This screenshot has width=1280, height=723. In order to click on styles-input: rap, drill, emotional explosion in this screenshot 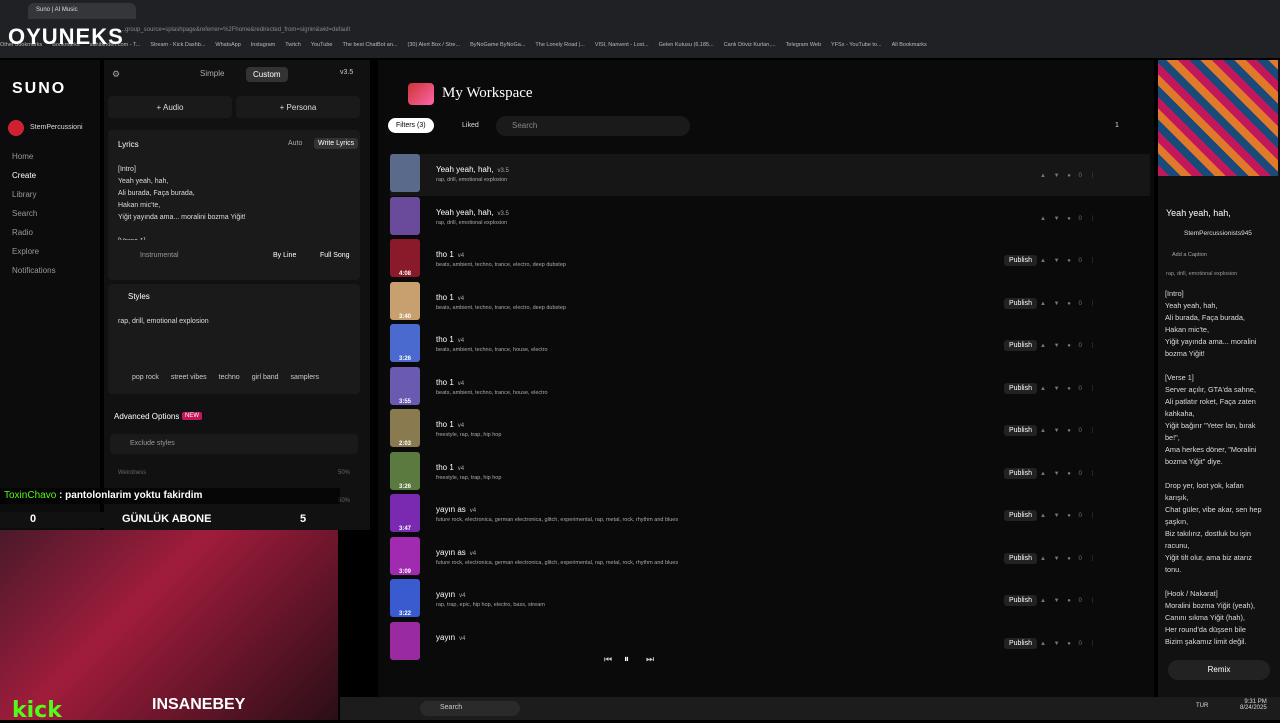, I will do `click(163, 321)`.